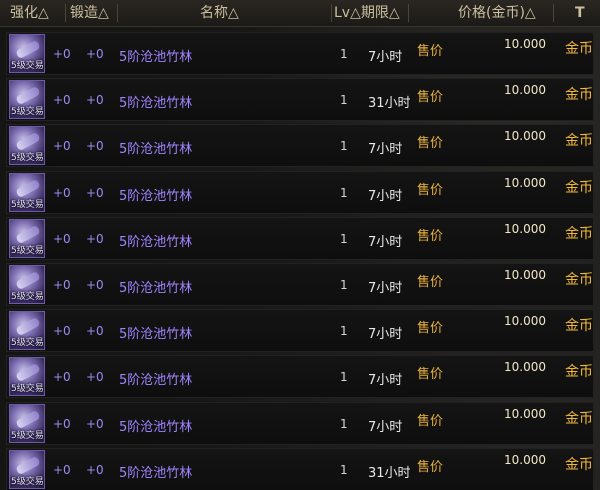 This screenshot has width=600, height=490. I want to click on item-period: 31小时, so click(389, 104).